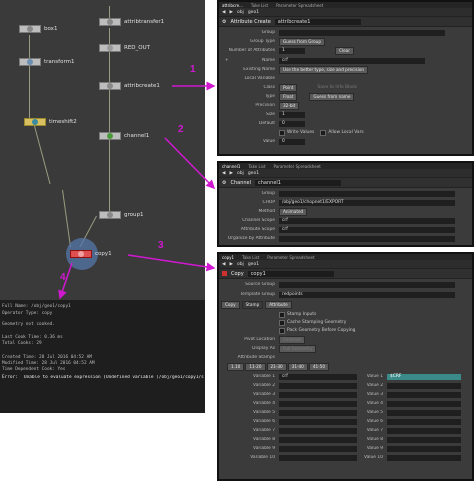 The image size is (474, 481). I want to click on callout-3: 3, so click(161, 245).